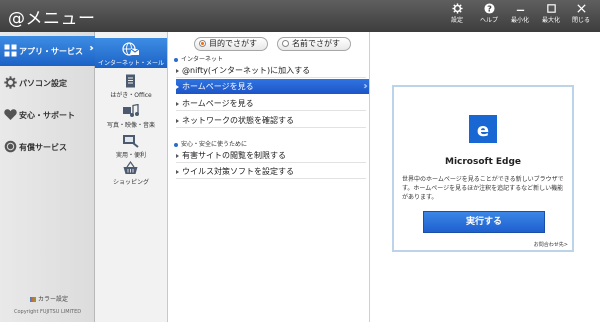  What do you see at coordinates (519, 20) in the screenshot?
I see `minimize-label: 最小化` at bounding box center [519, 20].